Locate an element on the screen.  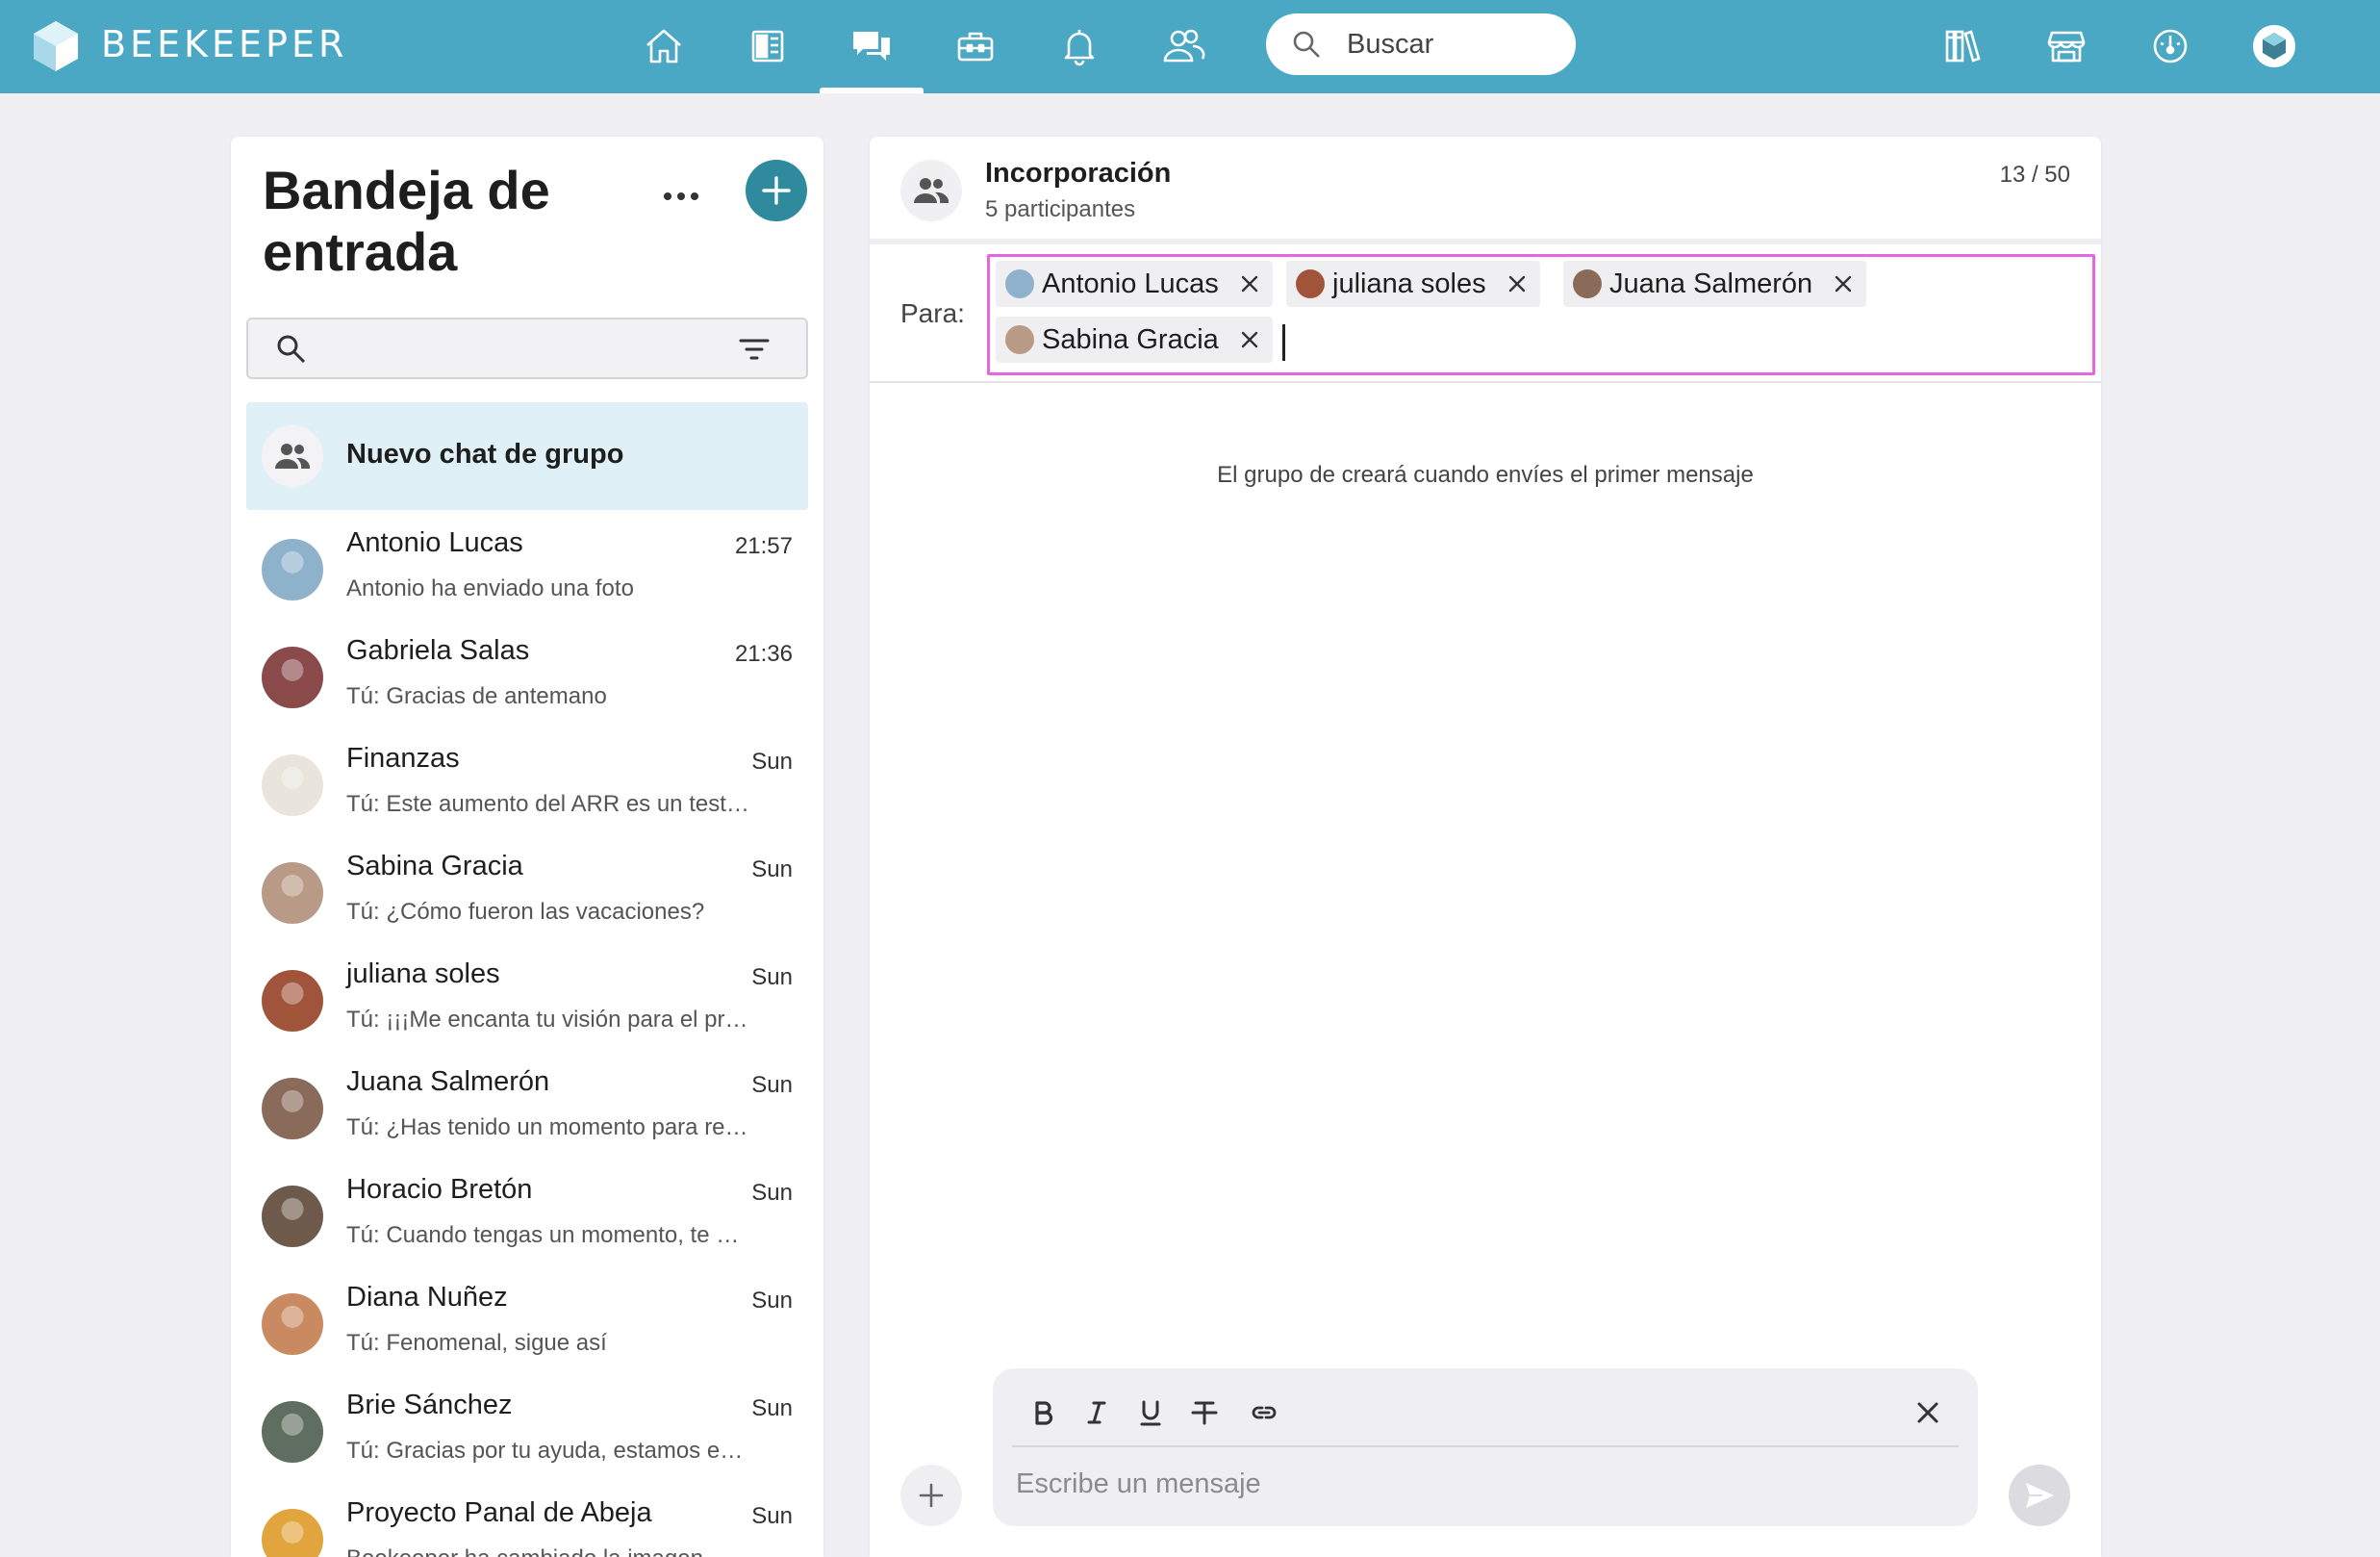
more-horizontal-icon is located at coordinates (681, 196).